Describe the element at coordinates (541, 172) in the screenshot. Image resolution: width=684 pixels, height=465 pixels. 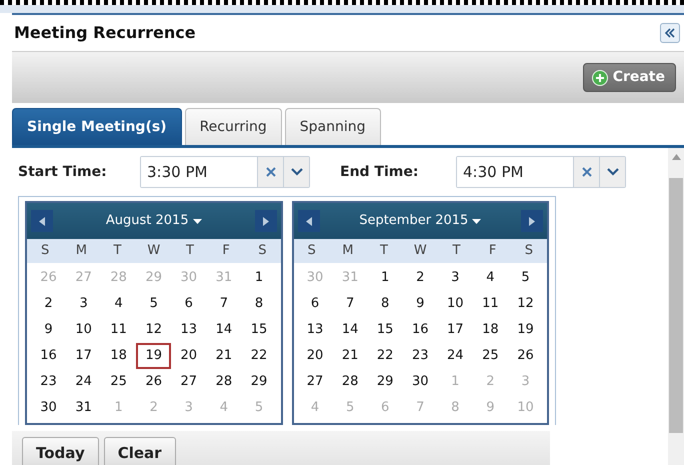
I see `time-field: 4:30 PM` at that location.